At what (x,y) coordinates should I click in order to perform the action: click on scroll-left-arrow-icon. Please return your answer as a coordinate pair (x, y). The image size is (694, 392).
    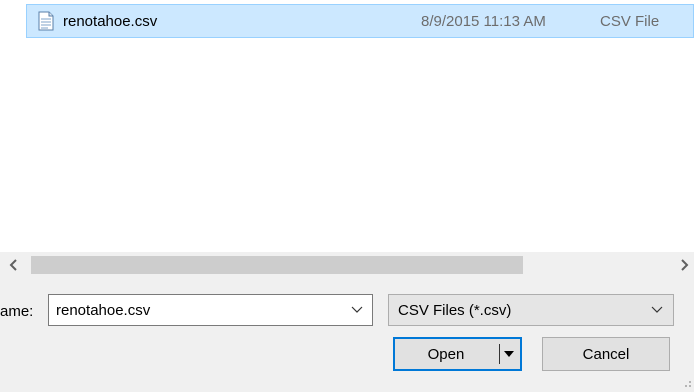
    Looking at the image, I should click on (14, 265).